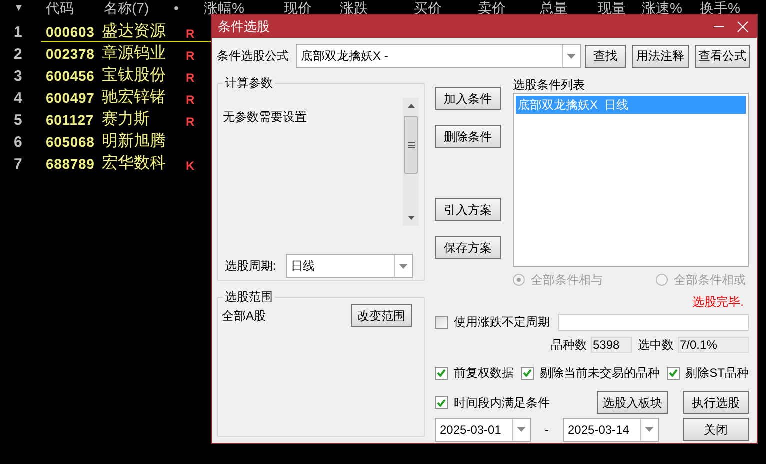 The height and width of the screenshot is (464, 766). I want to click on stat-label: 选中数, so click(656, 345).